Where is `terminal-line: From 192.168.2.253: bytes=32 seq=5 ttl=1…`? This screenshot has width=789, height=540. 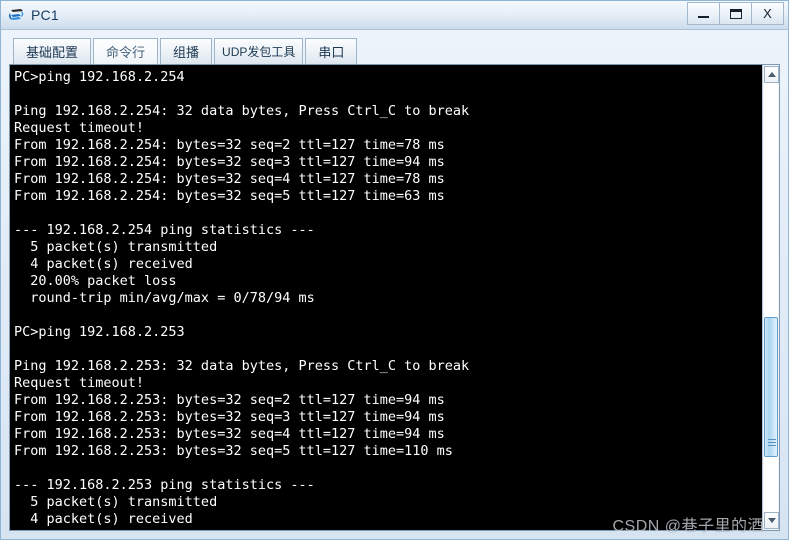
terminal-line: From 192.168.2.253: bytes=32 seq=5 ttl=1… is located at coordinates (233, 451).